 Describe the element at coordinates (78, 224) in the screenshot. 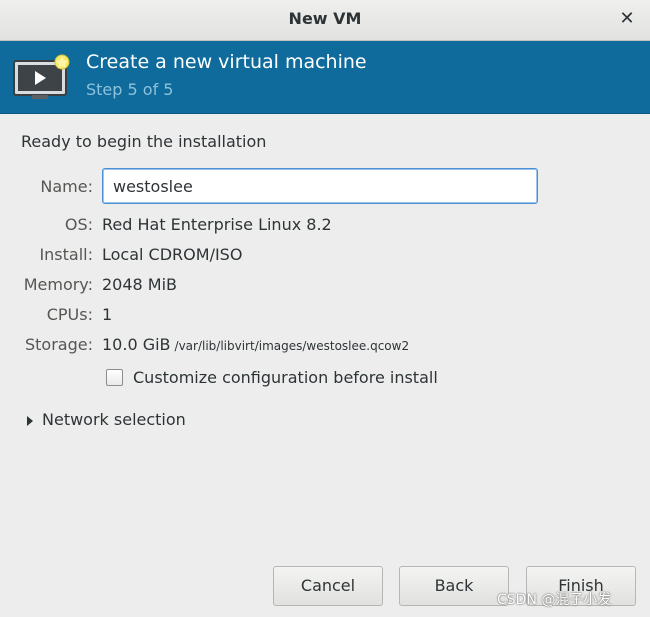

I see `os-label: OS:` at that location.